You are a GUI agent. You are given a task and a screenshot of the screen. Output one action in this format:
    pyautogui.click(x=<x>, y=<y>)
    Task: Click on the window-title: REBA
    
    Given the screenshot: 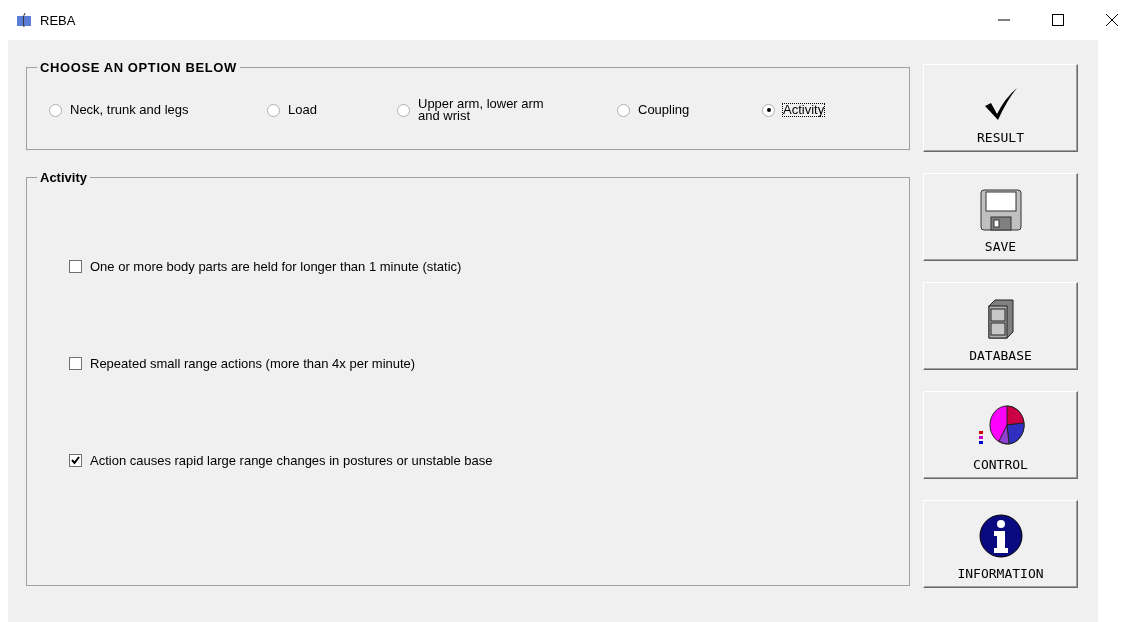 What is the action you would take?
    pyautogui.click(x=58, y=20)
    